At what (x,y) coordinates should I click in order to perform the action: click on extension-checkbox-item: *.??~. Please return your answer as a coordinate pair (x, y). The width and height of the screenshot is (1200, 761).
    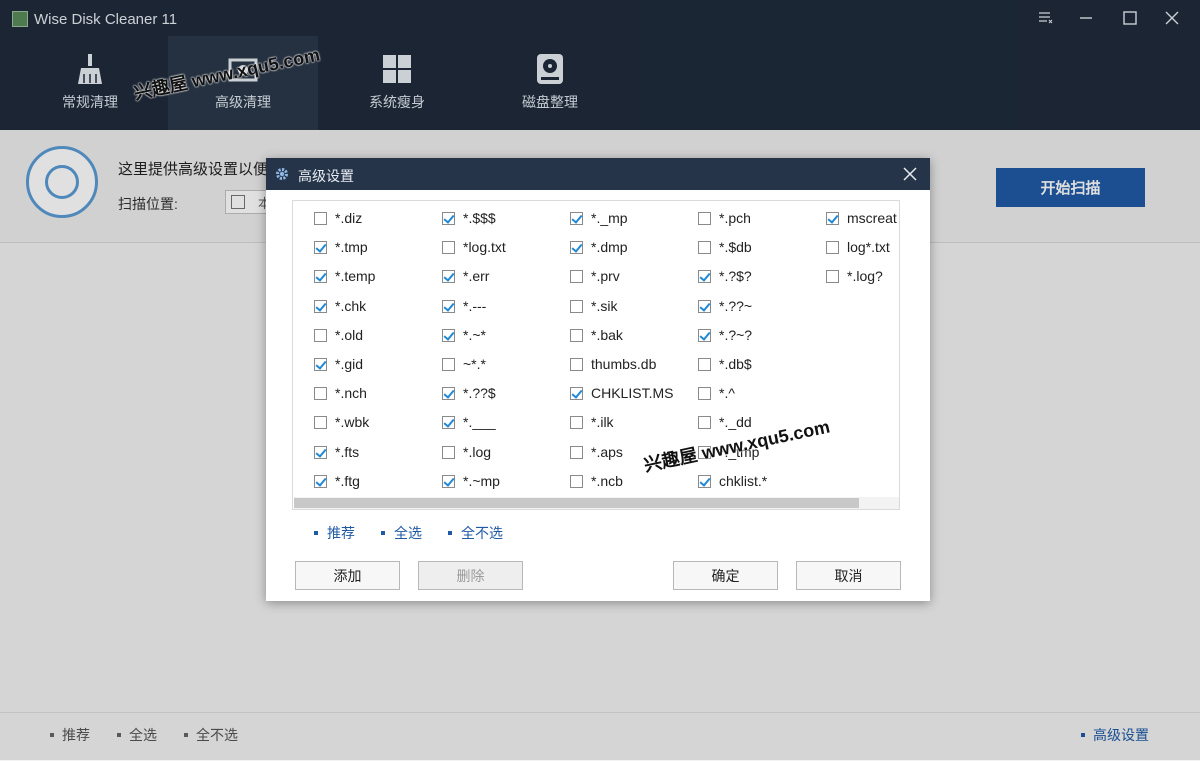
    Looking at the image, I should click on (725, 306).